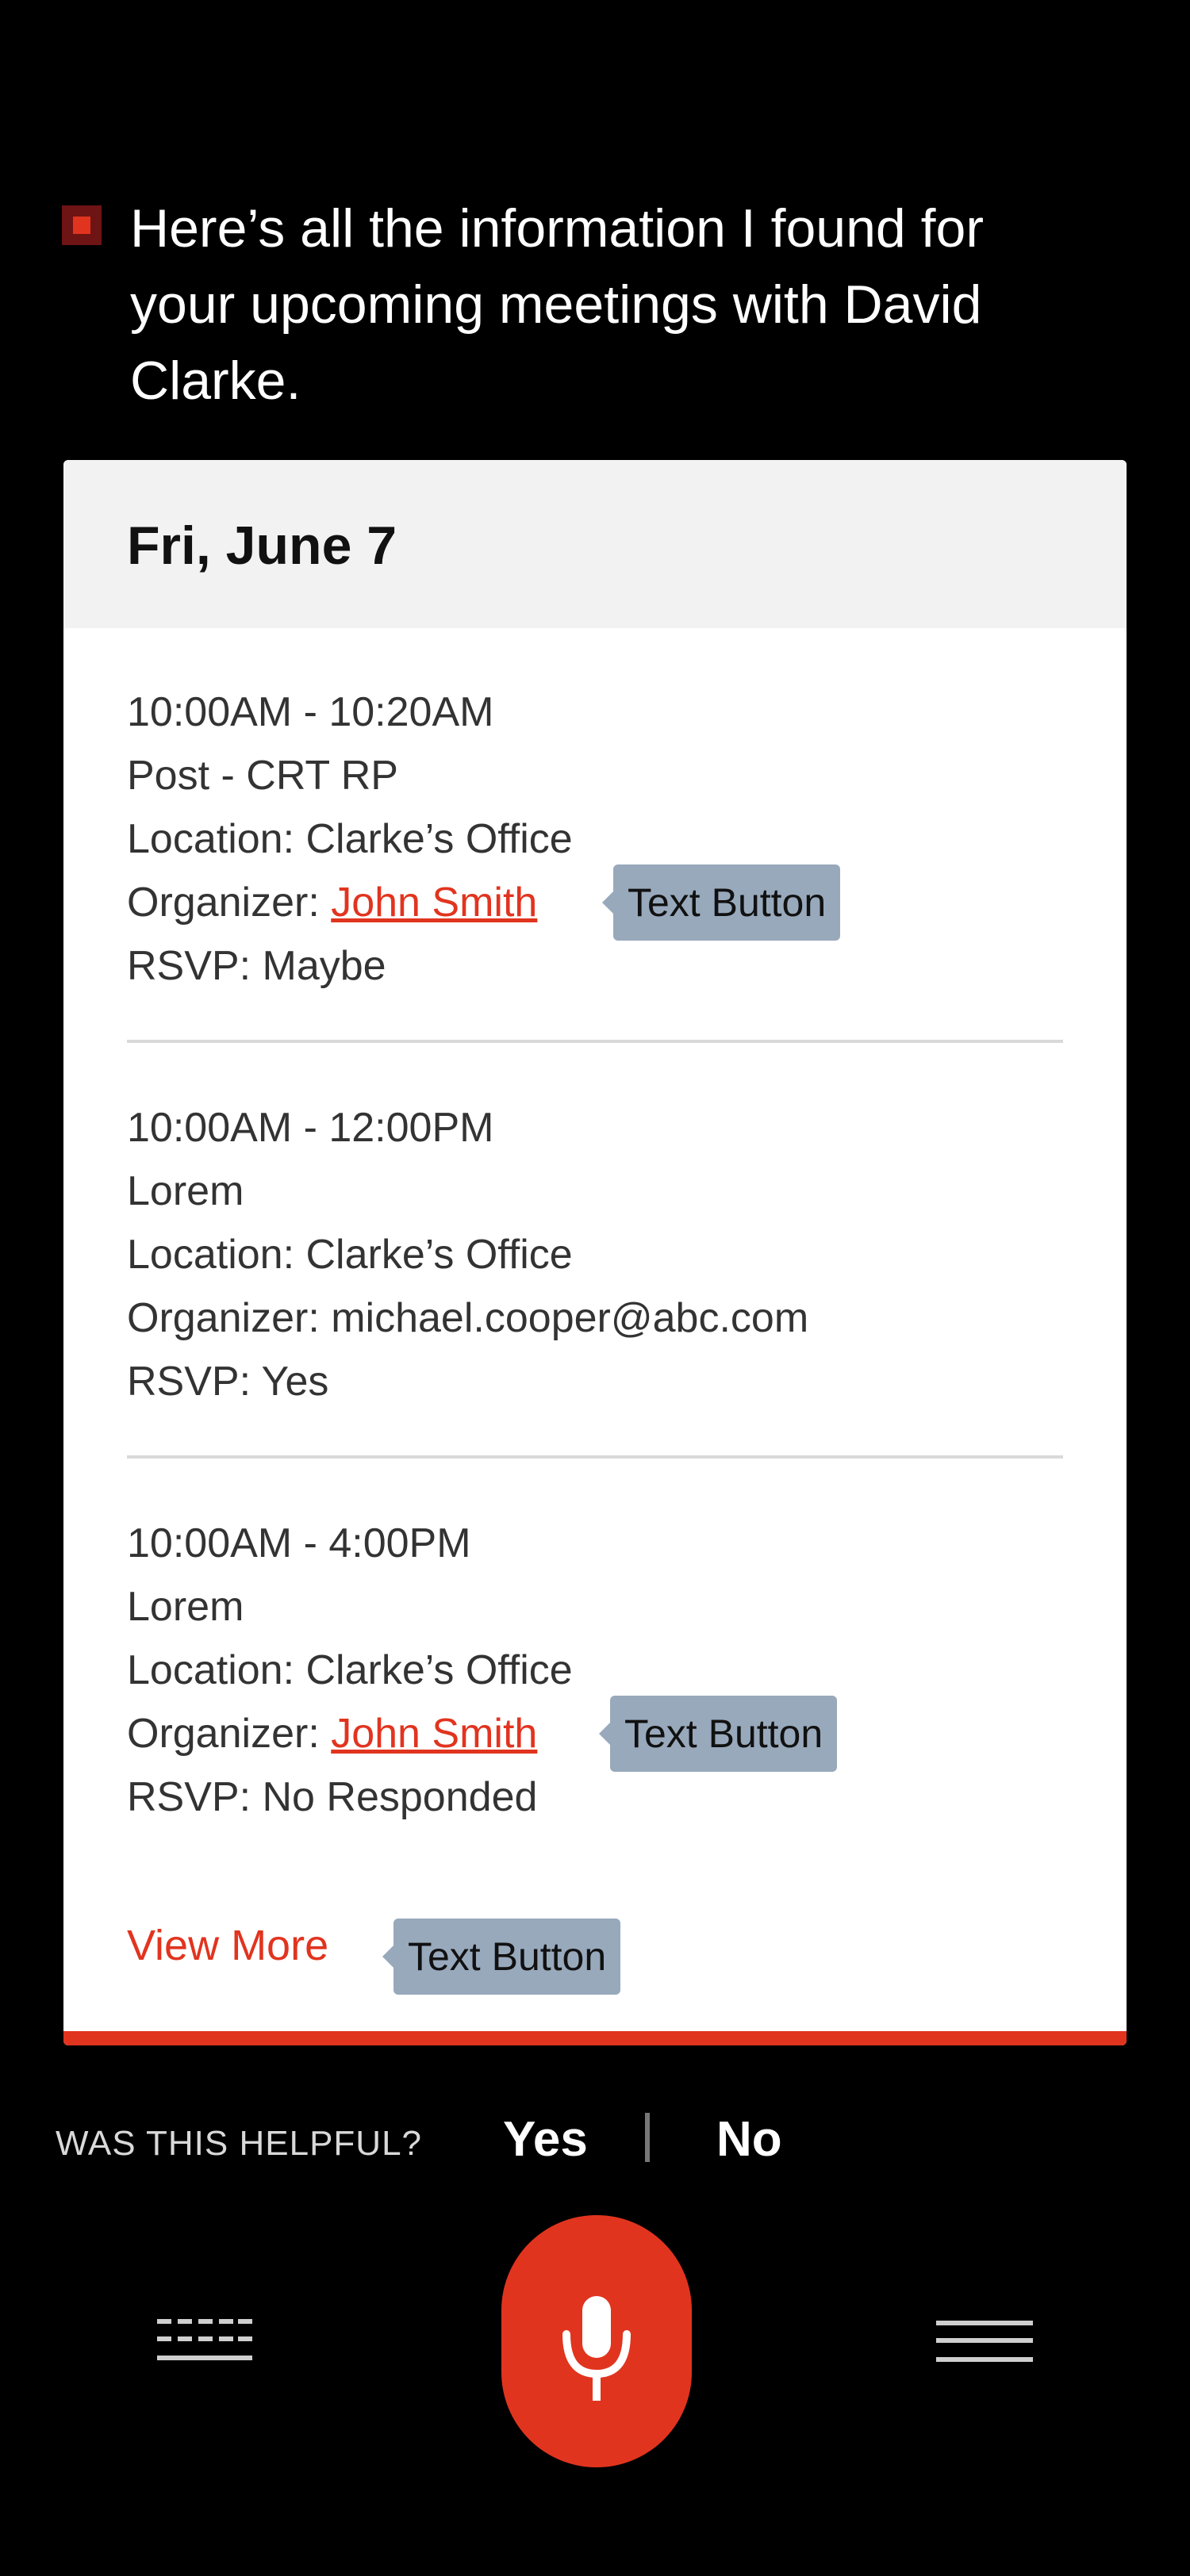  I want to click on meeting-time: 10:00AM - 4:00PM, so click(299, 1543).